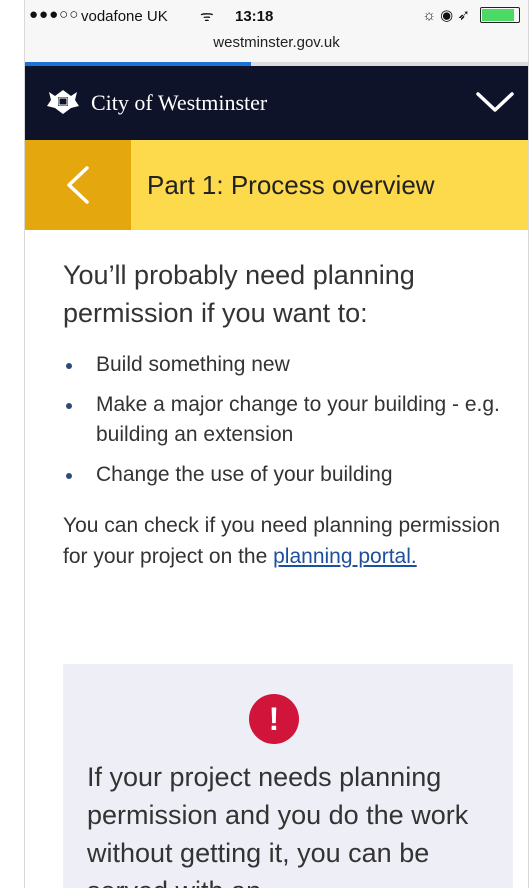 This screenshot has width=531, height=888. What do you see at coordinates (291, 185) in the screenshot?
I see `section-title: Part 1: Process overview` at bounding box center [291, 185].